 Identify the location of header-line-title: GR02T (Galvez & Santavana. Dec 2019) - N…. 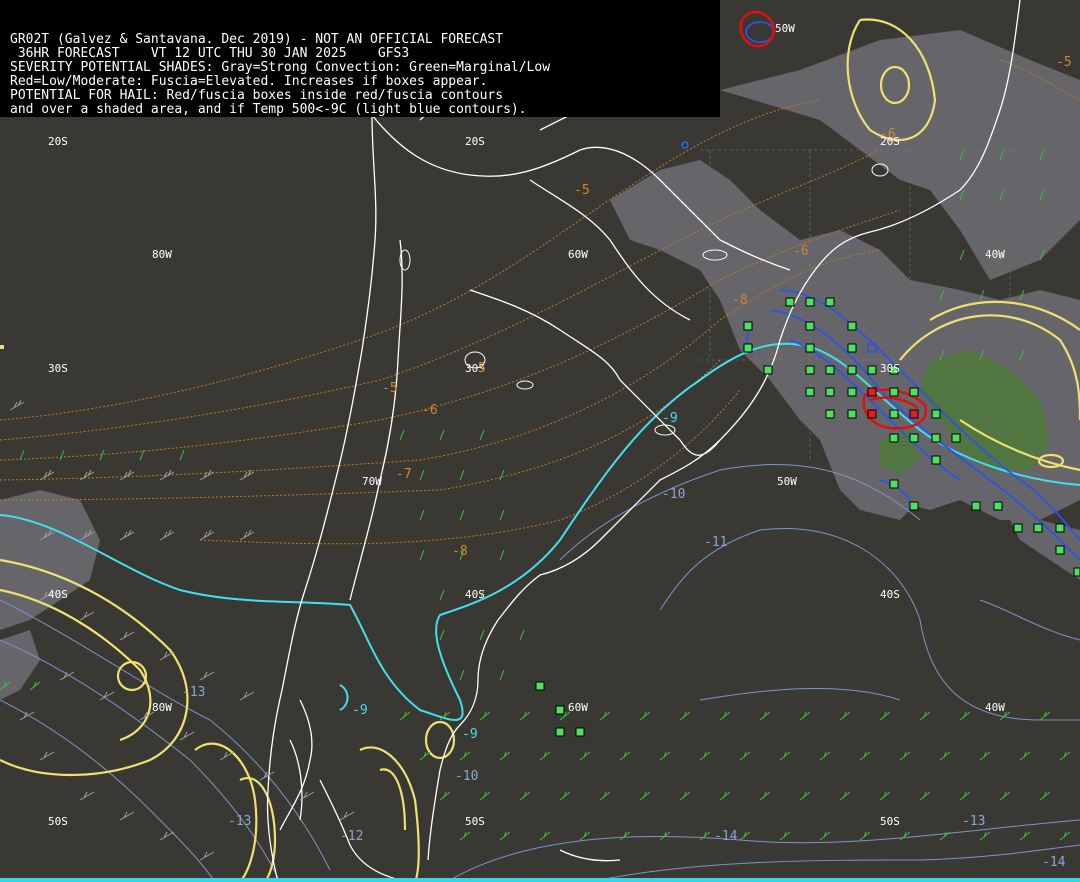
(257, 40).